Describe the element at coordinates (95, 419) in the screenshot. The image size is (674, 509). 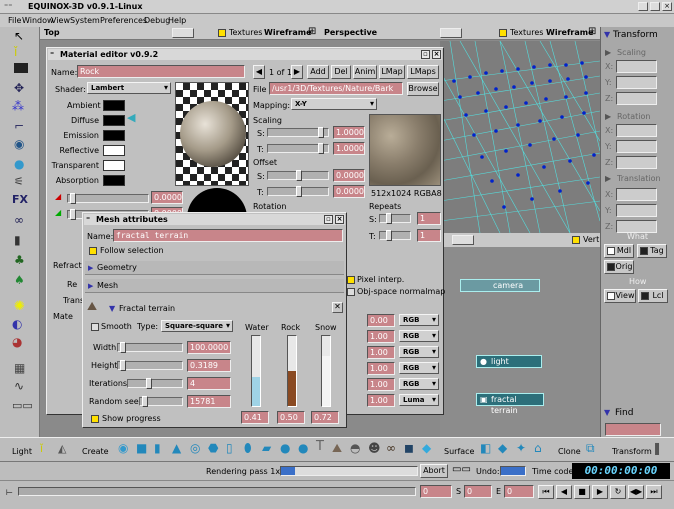
I see `show-progress-checkbox` at that location.